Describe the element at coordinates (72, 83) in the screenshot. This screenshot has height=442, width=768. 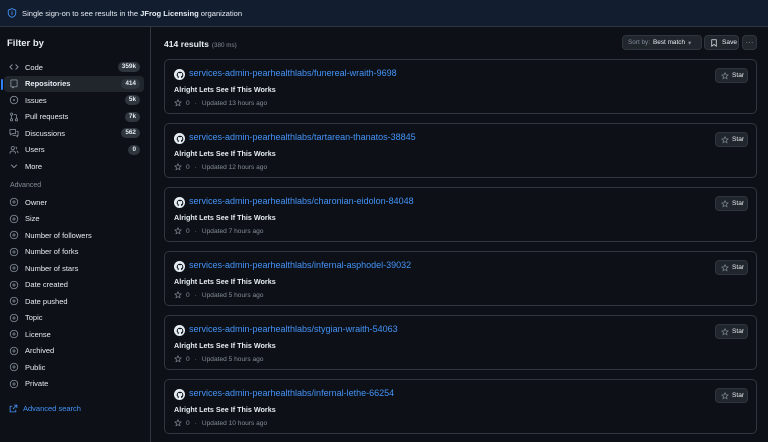
I see `filter-item-repositories: Repositories 414` at that location.